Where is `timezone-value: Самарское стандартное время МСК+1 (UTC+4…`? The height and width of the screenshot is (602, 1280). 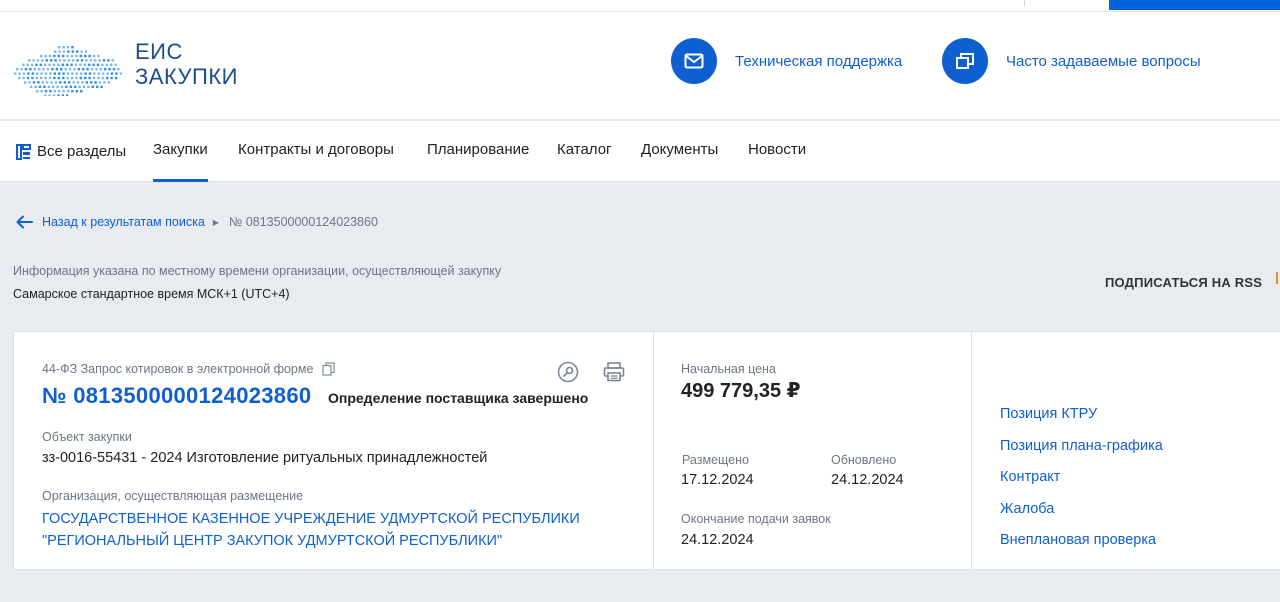
timezone-value: Самарское стандартное время МСК+1 (UTC+4… is located at coordinates (151, 294).